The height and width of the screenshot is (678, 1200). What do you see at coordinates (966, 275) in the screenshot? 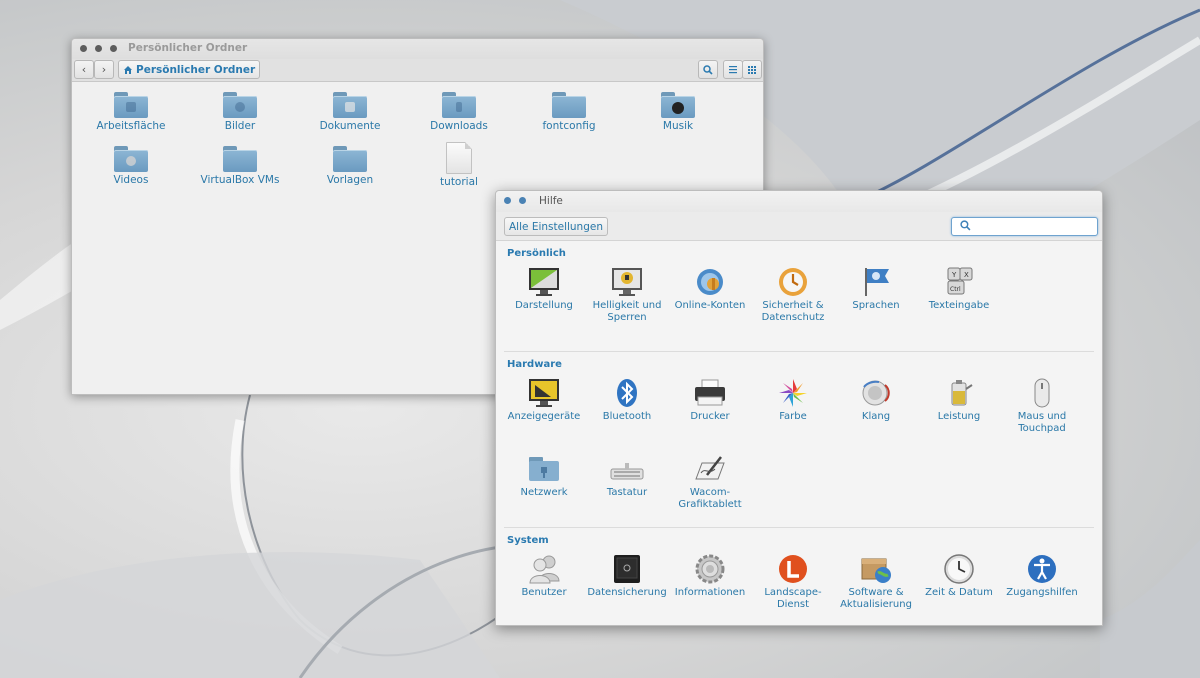
I see `svg-text: X` at bounding box center [966, 275].